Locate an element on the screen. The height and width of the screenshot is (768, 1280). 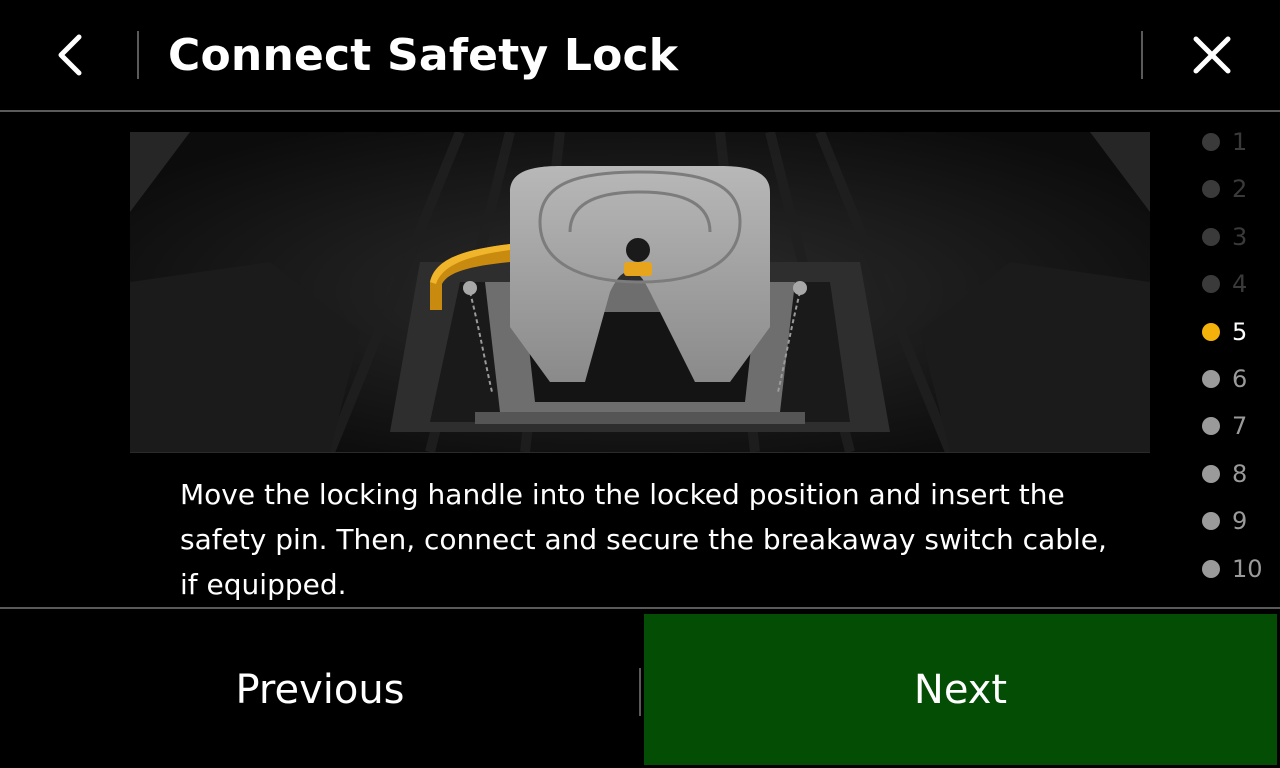
step-number: 3 is located at coordinates (1240, 236).